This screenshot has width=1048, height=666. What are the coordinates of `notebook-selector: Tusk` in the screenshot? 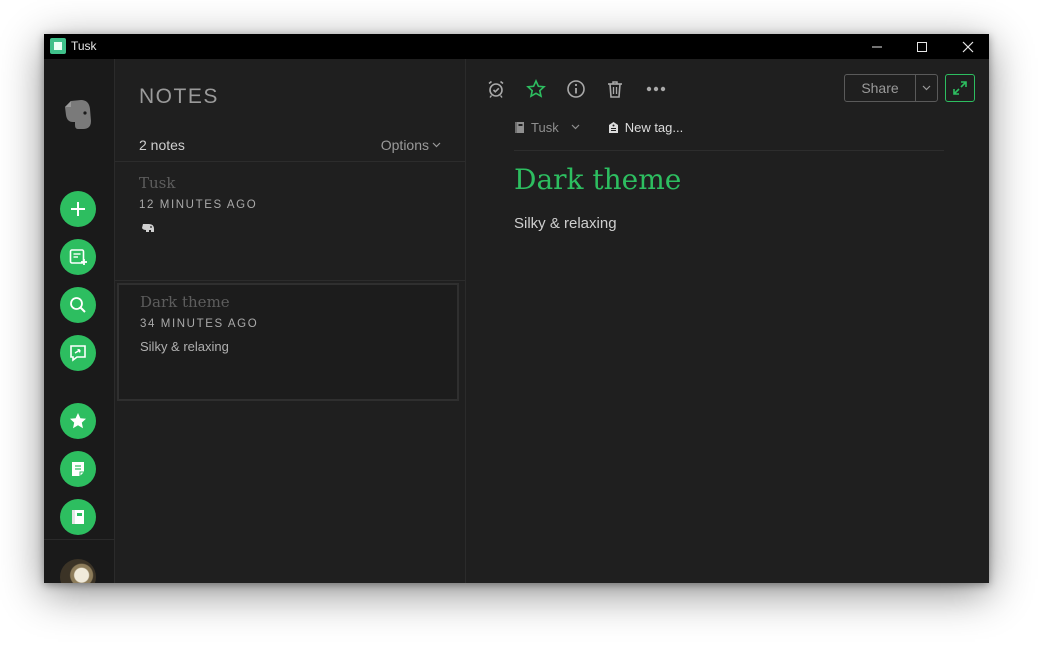 It's located at (547, 127).